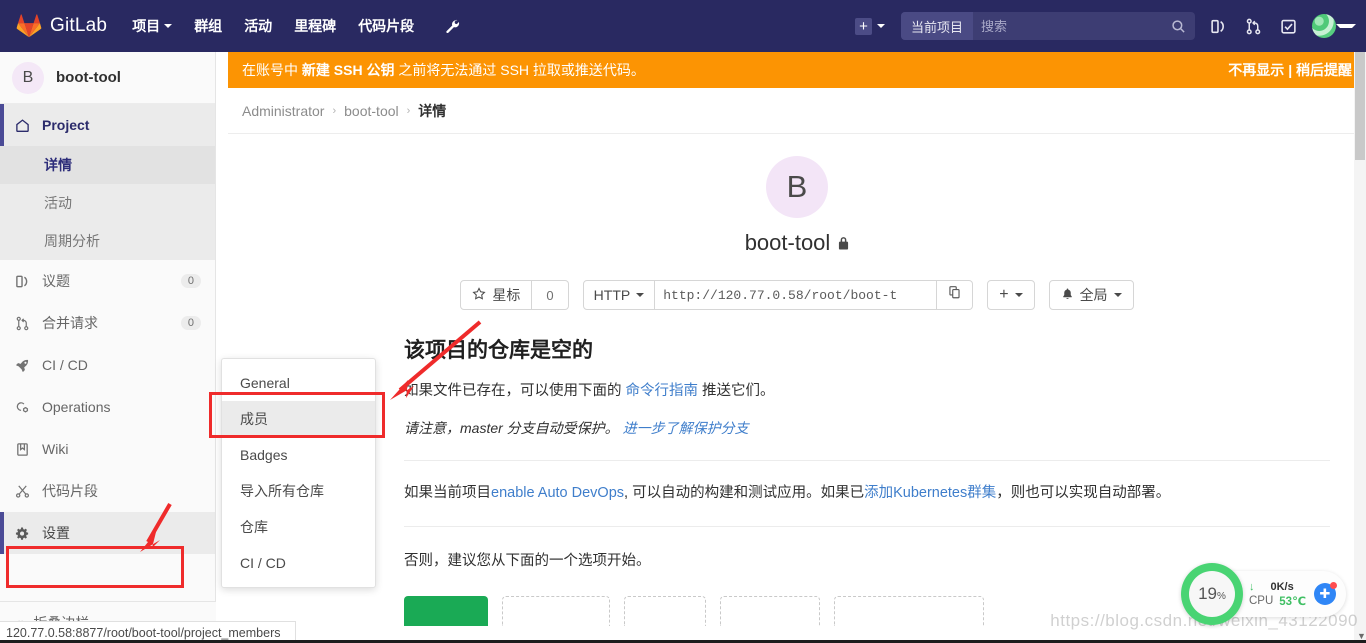 Image resolution: width=1366 pixels, height=643 pixels. What do you see at coordinates (1282, 586) in the screenshot?
I see `network-speed: 0K/s` at bounding box center [1282, 586].